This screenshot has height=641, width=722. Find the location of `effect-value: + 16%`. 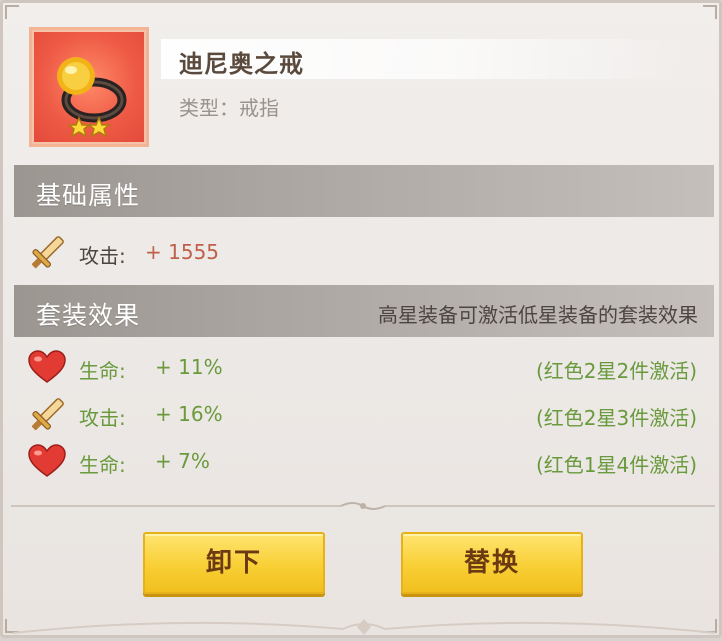

effect-value: + 16% is located at coordinates (189, 414).